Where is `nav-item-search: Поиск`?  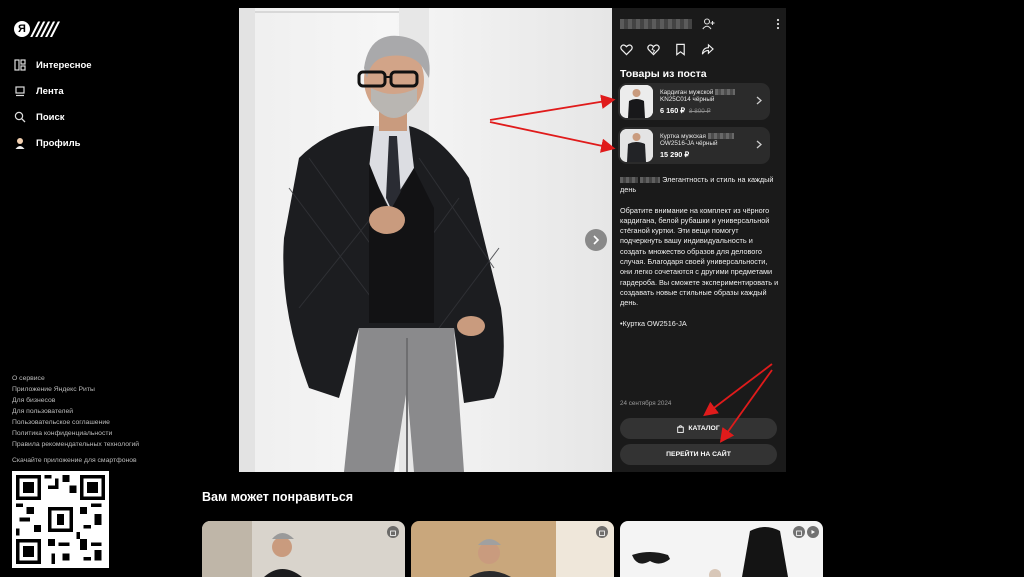
nav-item-search: Поиск is located at coordinates (53, 117).